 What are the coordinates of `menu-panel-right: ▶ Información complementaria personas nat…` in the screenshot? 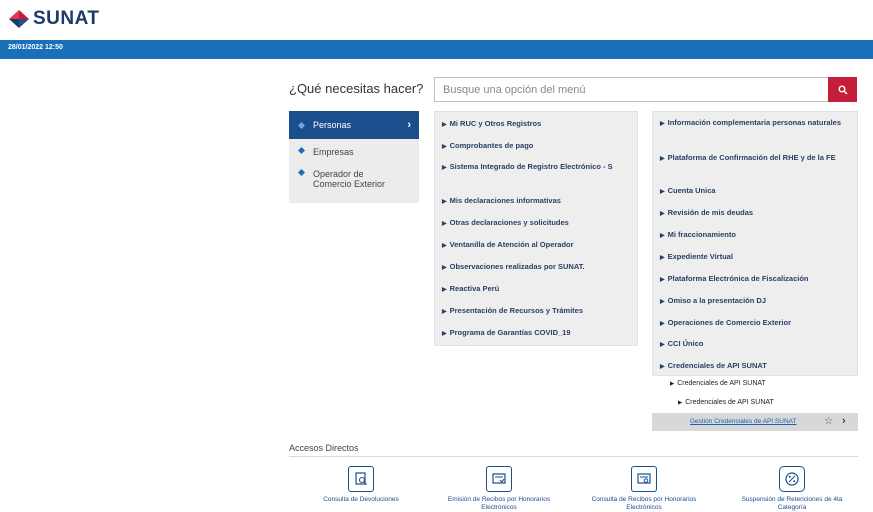 It's located at (755, 243).